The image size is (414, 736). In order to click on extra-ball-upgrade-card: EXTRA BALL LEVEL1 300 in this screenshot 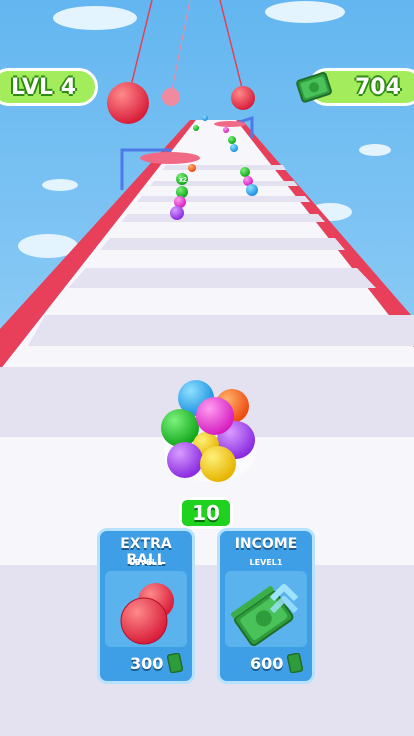, I will do `click(146, 606)`.